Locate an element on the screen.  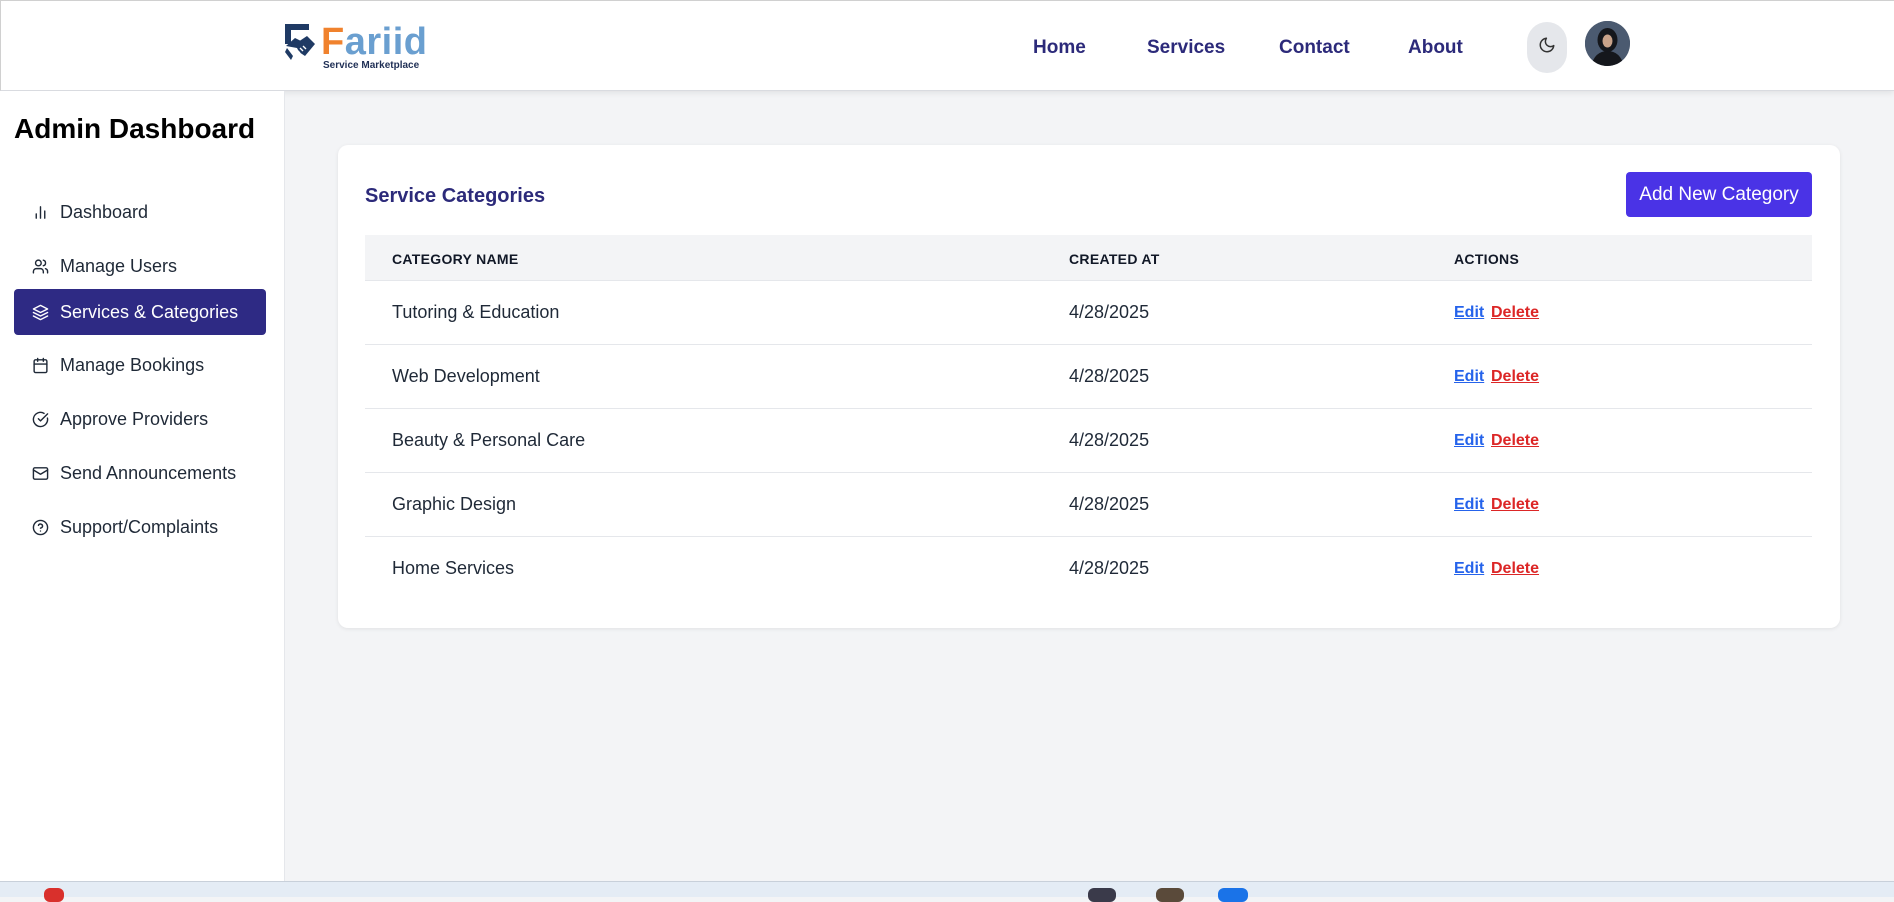
column-header-category-name: CATEGORY NAME is located at coordinates (455, 259).